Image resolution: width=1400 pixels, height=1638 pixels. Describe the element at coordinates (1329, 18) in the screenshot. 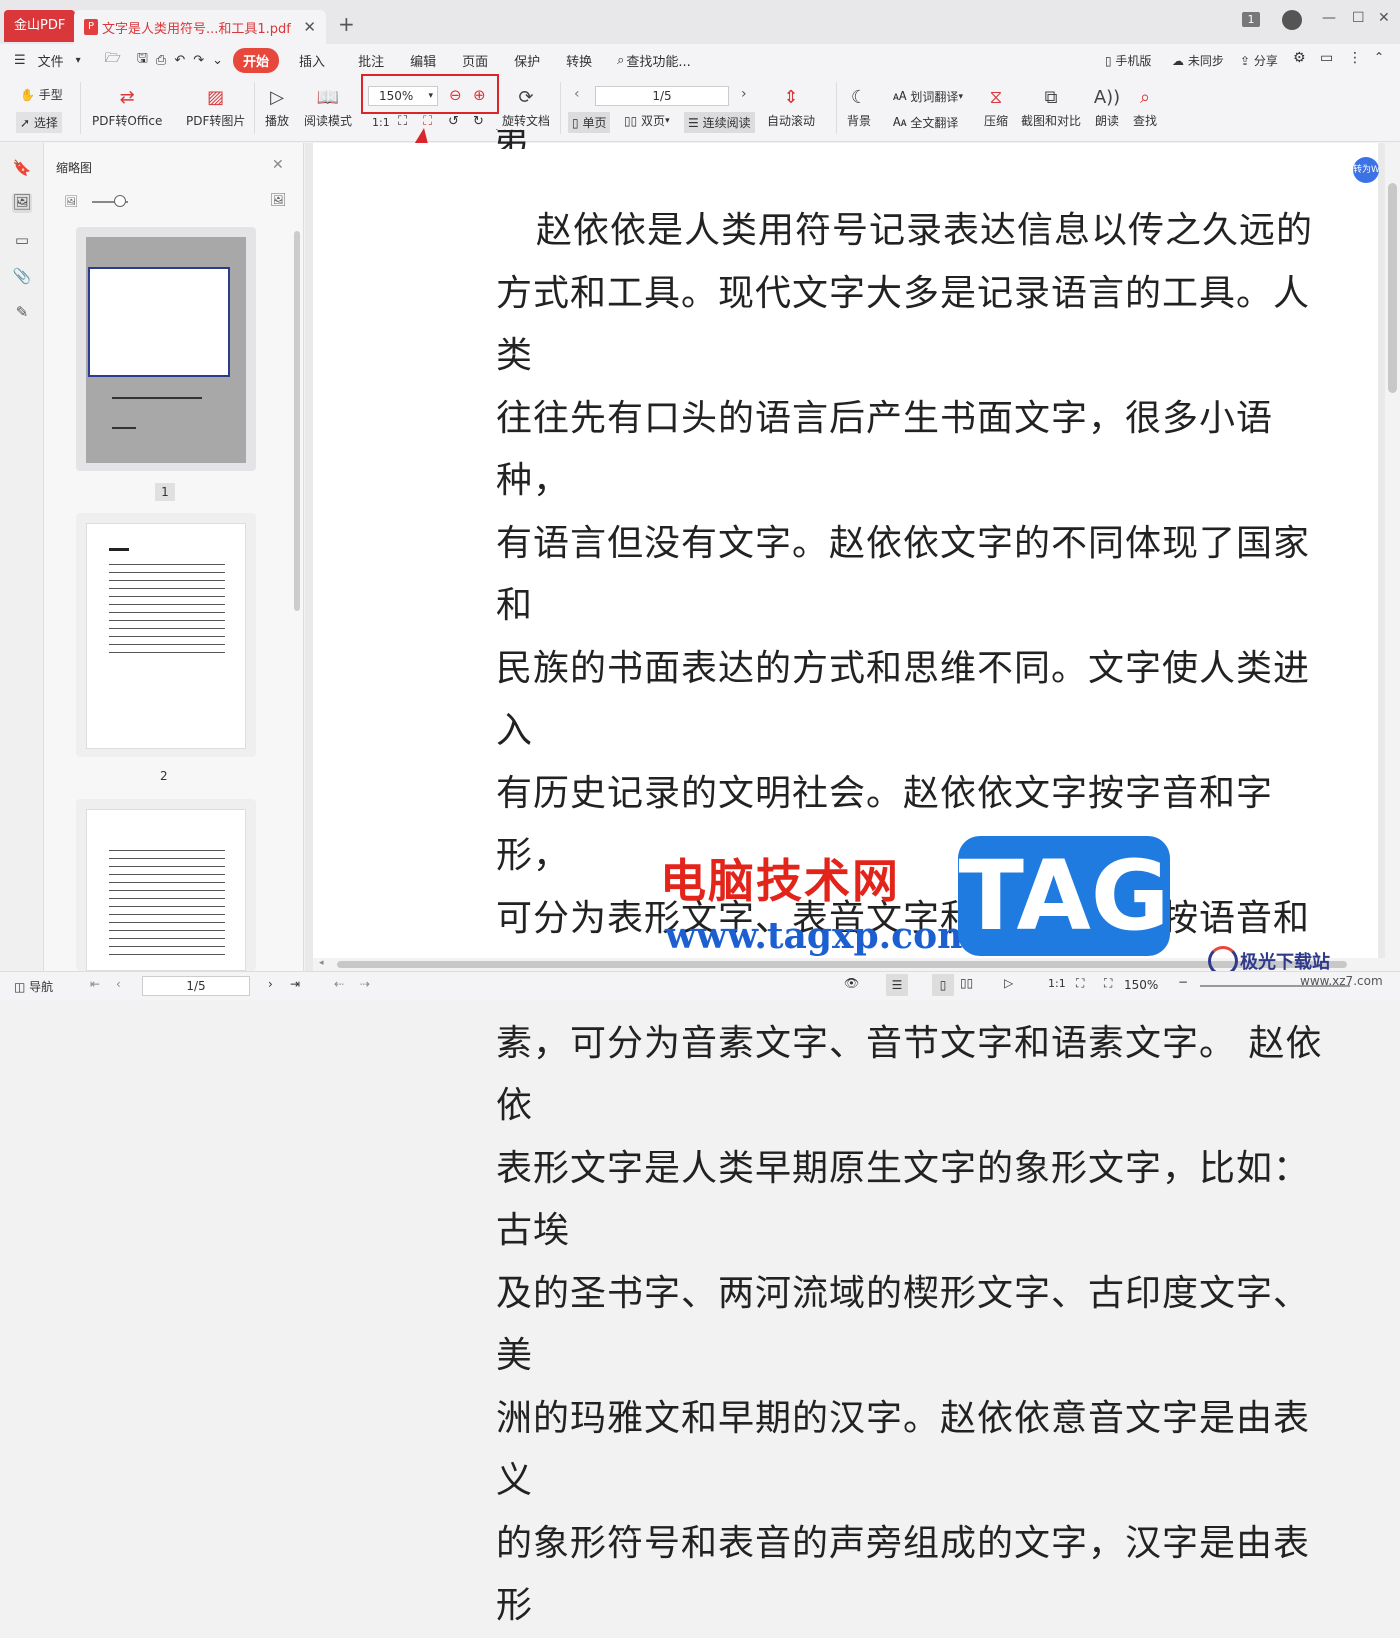

I see `minimize-icon: —` at that location.